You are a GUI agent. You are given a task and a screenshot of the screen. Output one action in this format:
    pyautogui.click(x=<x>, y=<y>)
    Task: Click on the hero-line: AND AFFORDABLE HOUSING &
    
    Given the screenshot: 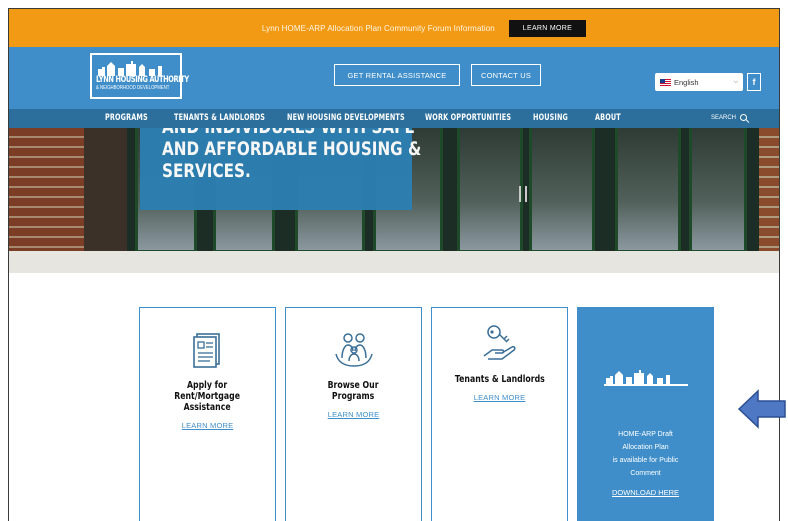 What is the action you would take?
    pyautogui.click(x=292, y=149)
    